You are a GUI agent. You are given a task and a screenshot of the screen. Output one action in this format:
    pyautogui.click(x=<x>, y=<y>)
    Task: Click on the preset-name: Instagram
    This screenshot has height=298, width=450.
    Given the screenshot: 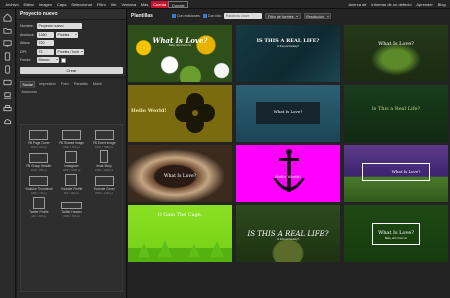 What is the action you would take?
    pyautogui.click(x=71, y=166)
    